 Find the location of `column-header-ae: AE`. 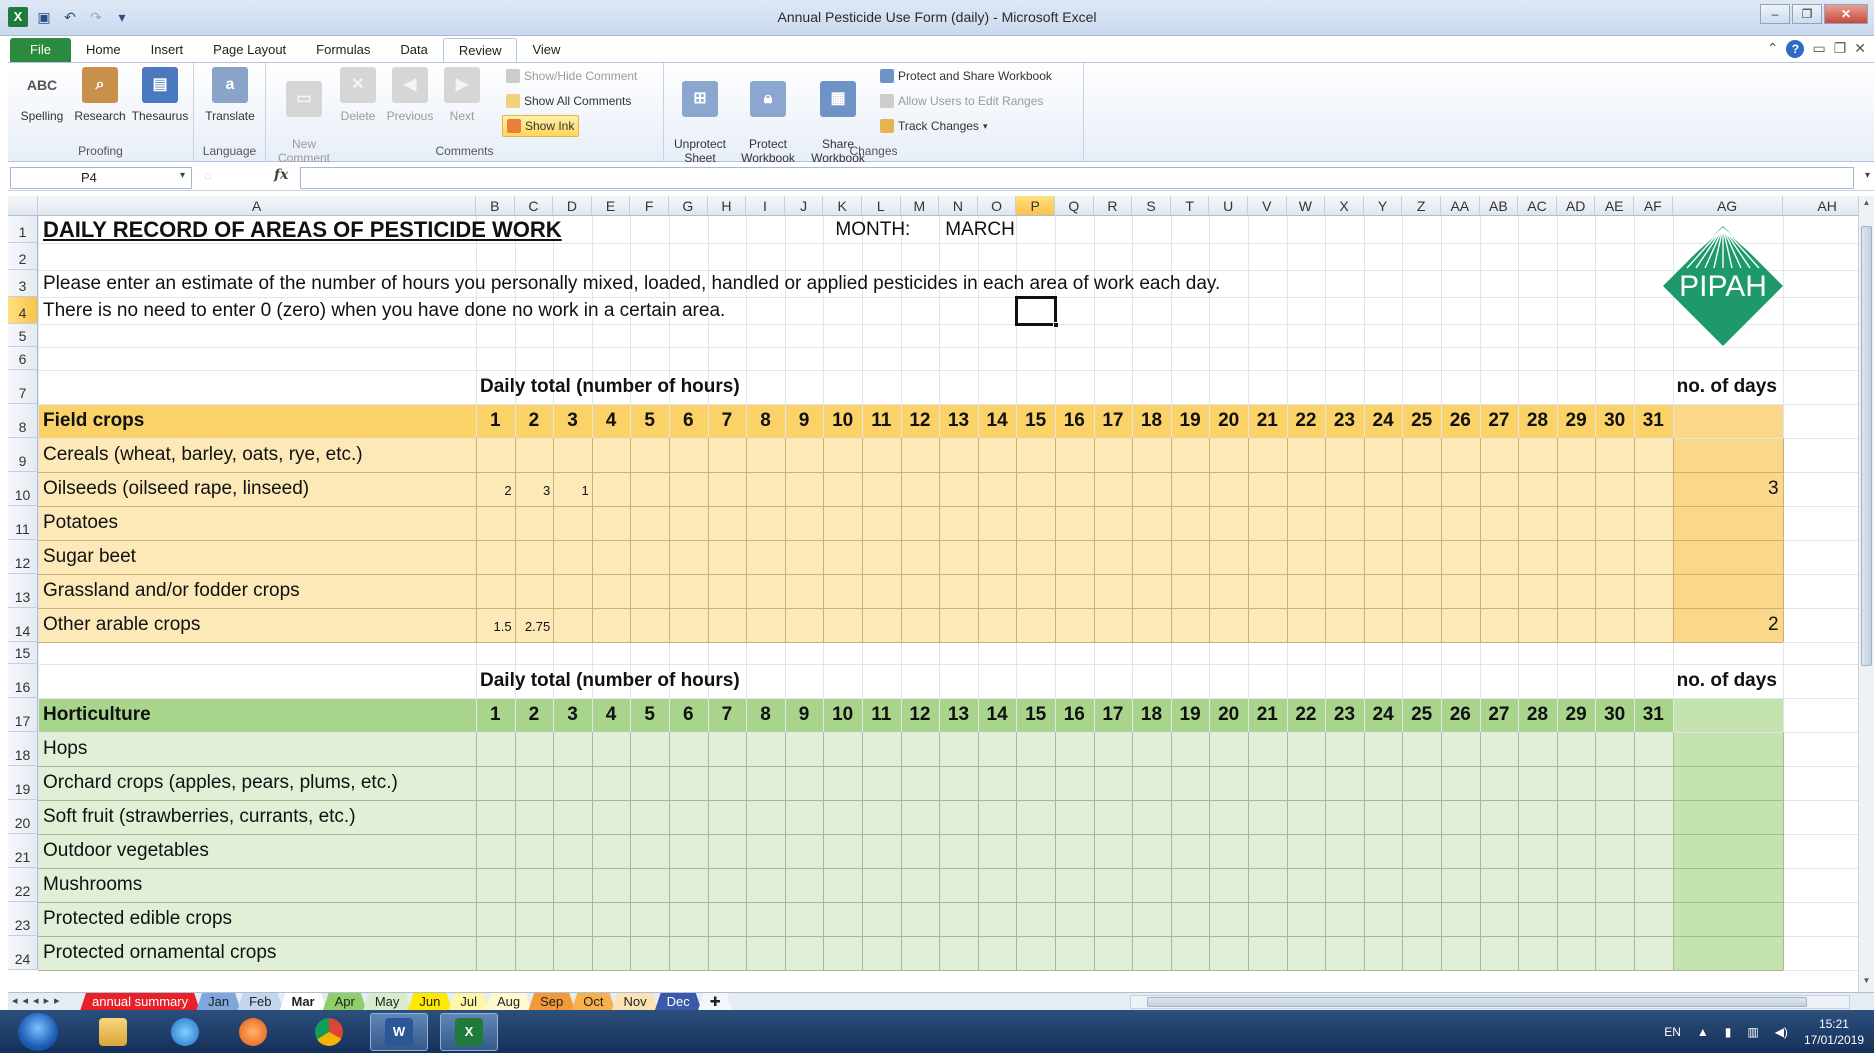

column-header-ae: AE is located at coordinates (1614, 206).